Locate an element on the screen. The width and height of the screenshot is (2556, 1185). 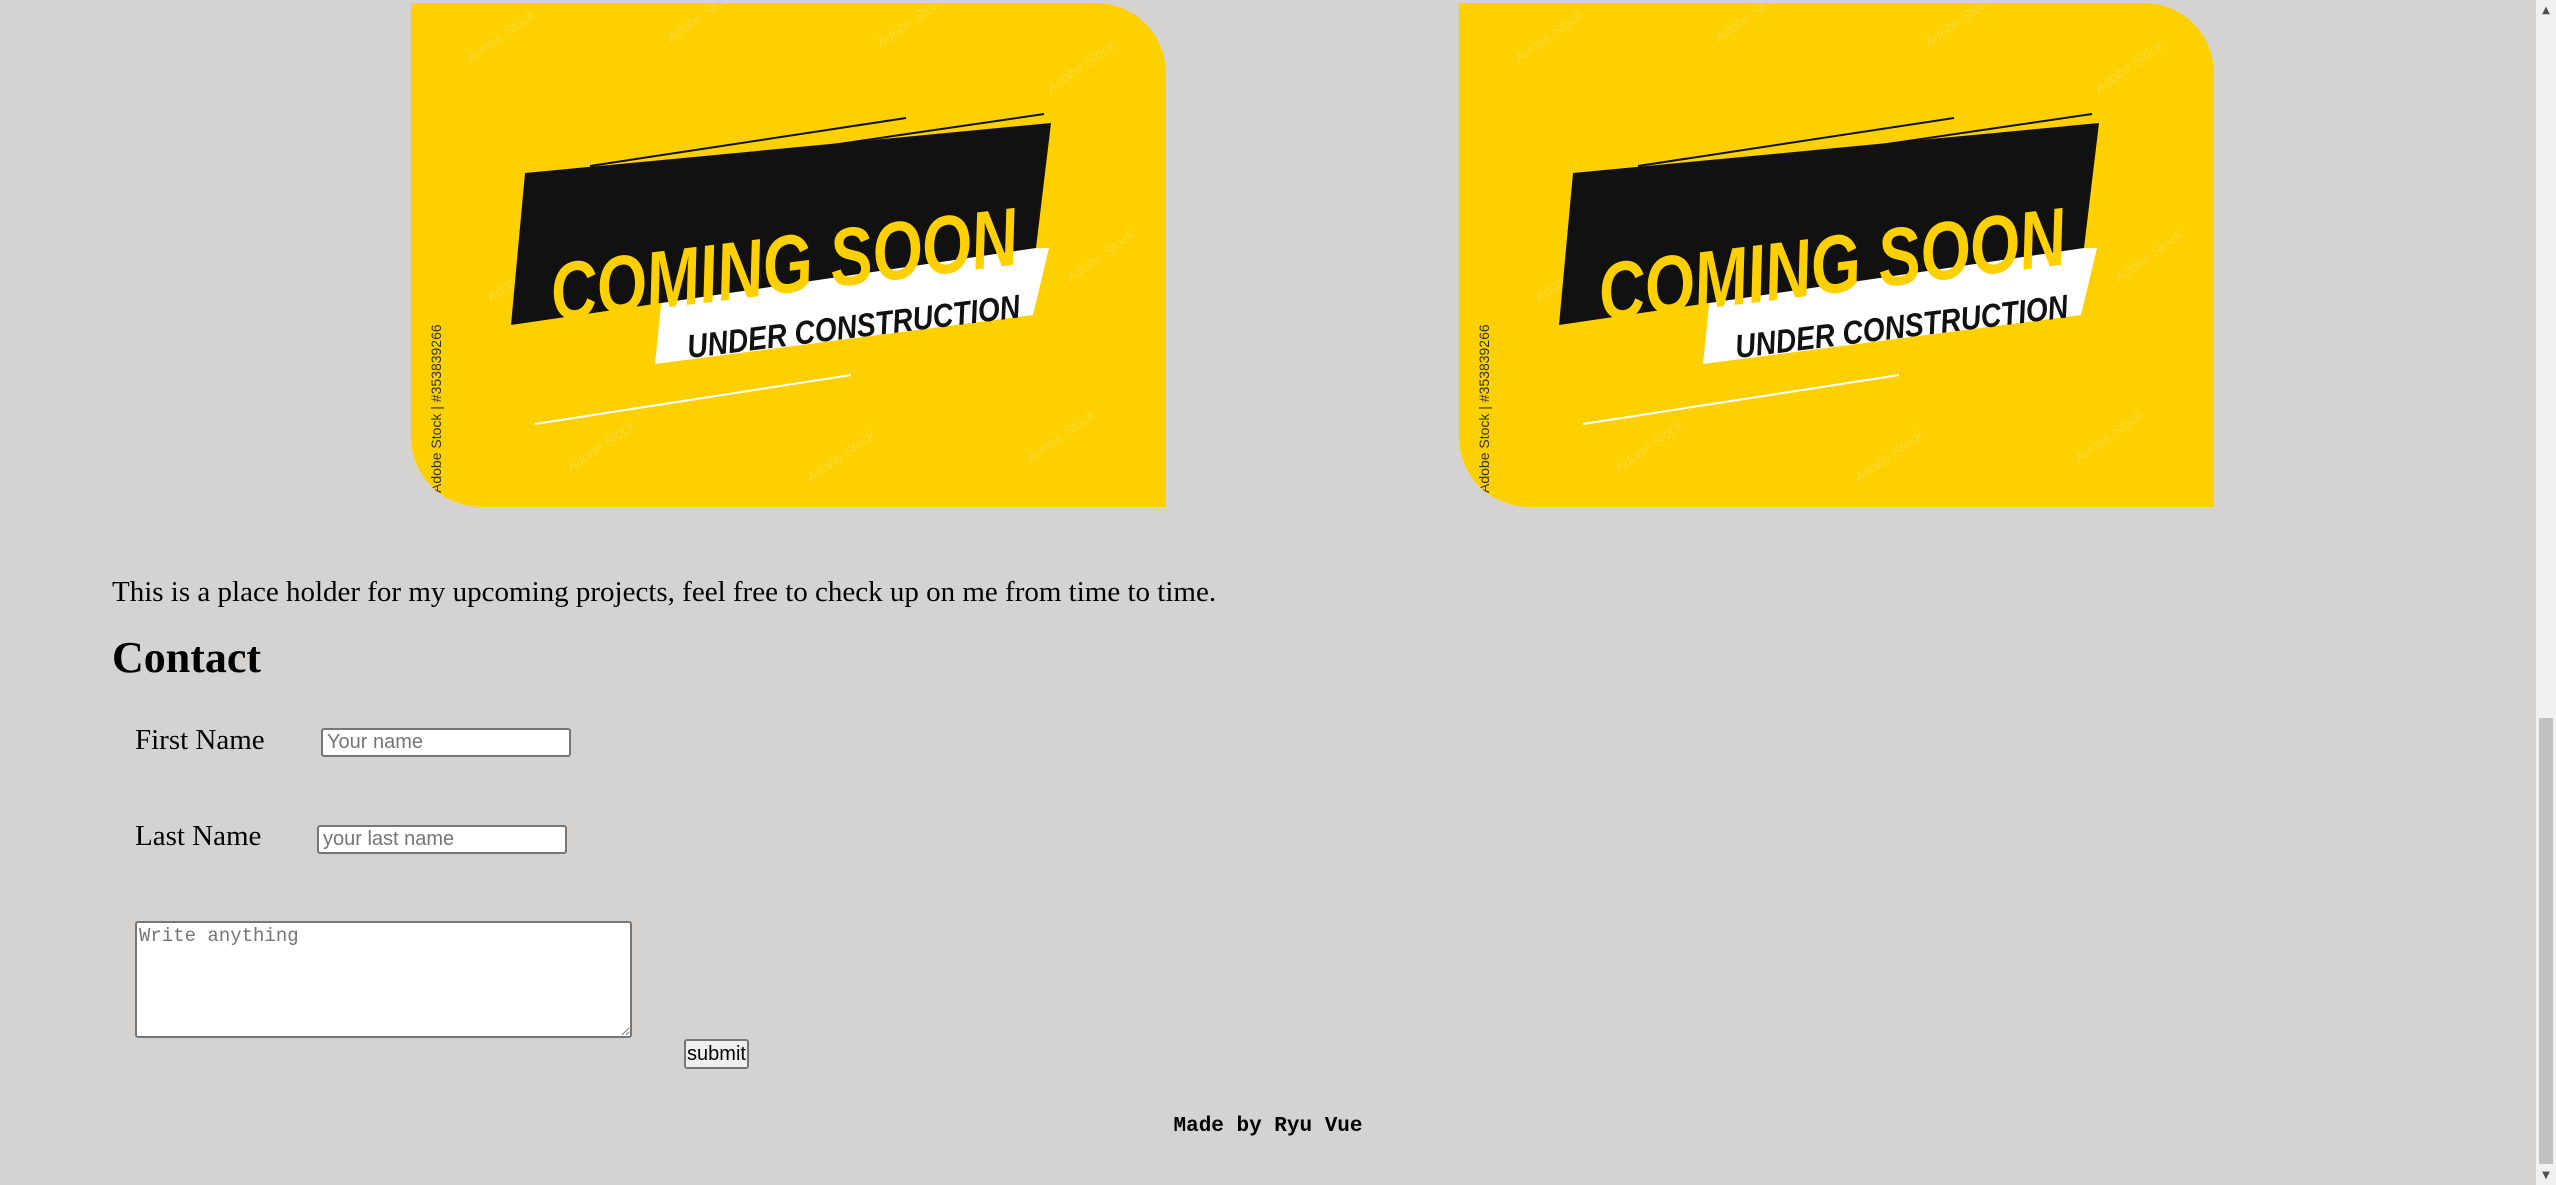
first-name-input is located at coordinates (446, 742).